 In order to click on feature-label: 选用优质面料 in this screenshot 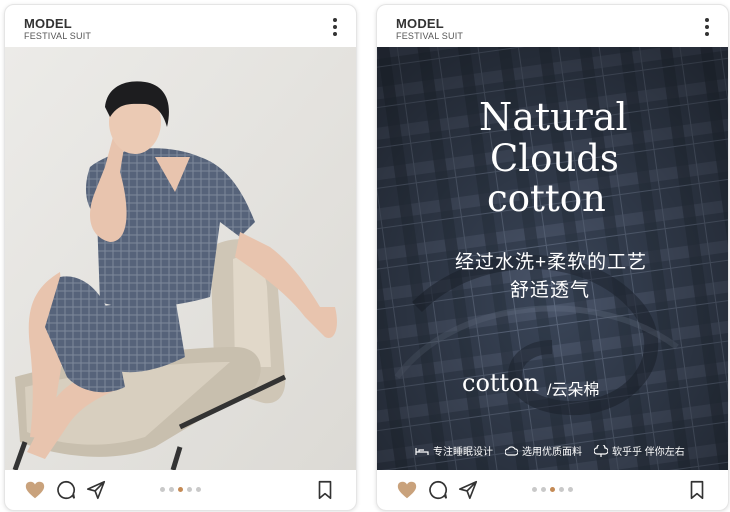, I will do `click(552, 452)`.